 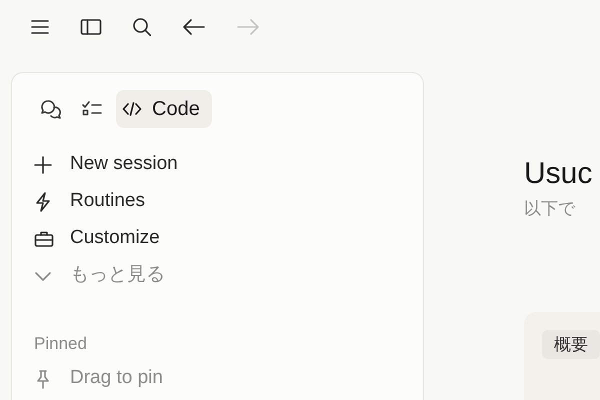 What do you see at coordinates (132, 109) in the screenshot?
I see `code-icon` at bounding box center [132, 109].